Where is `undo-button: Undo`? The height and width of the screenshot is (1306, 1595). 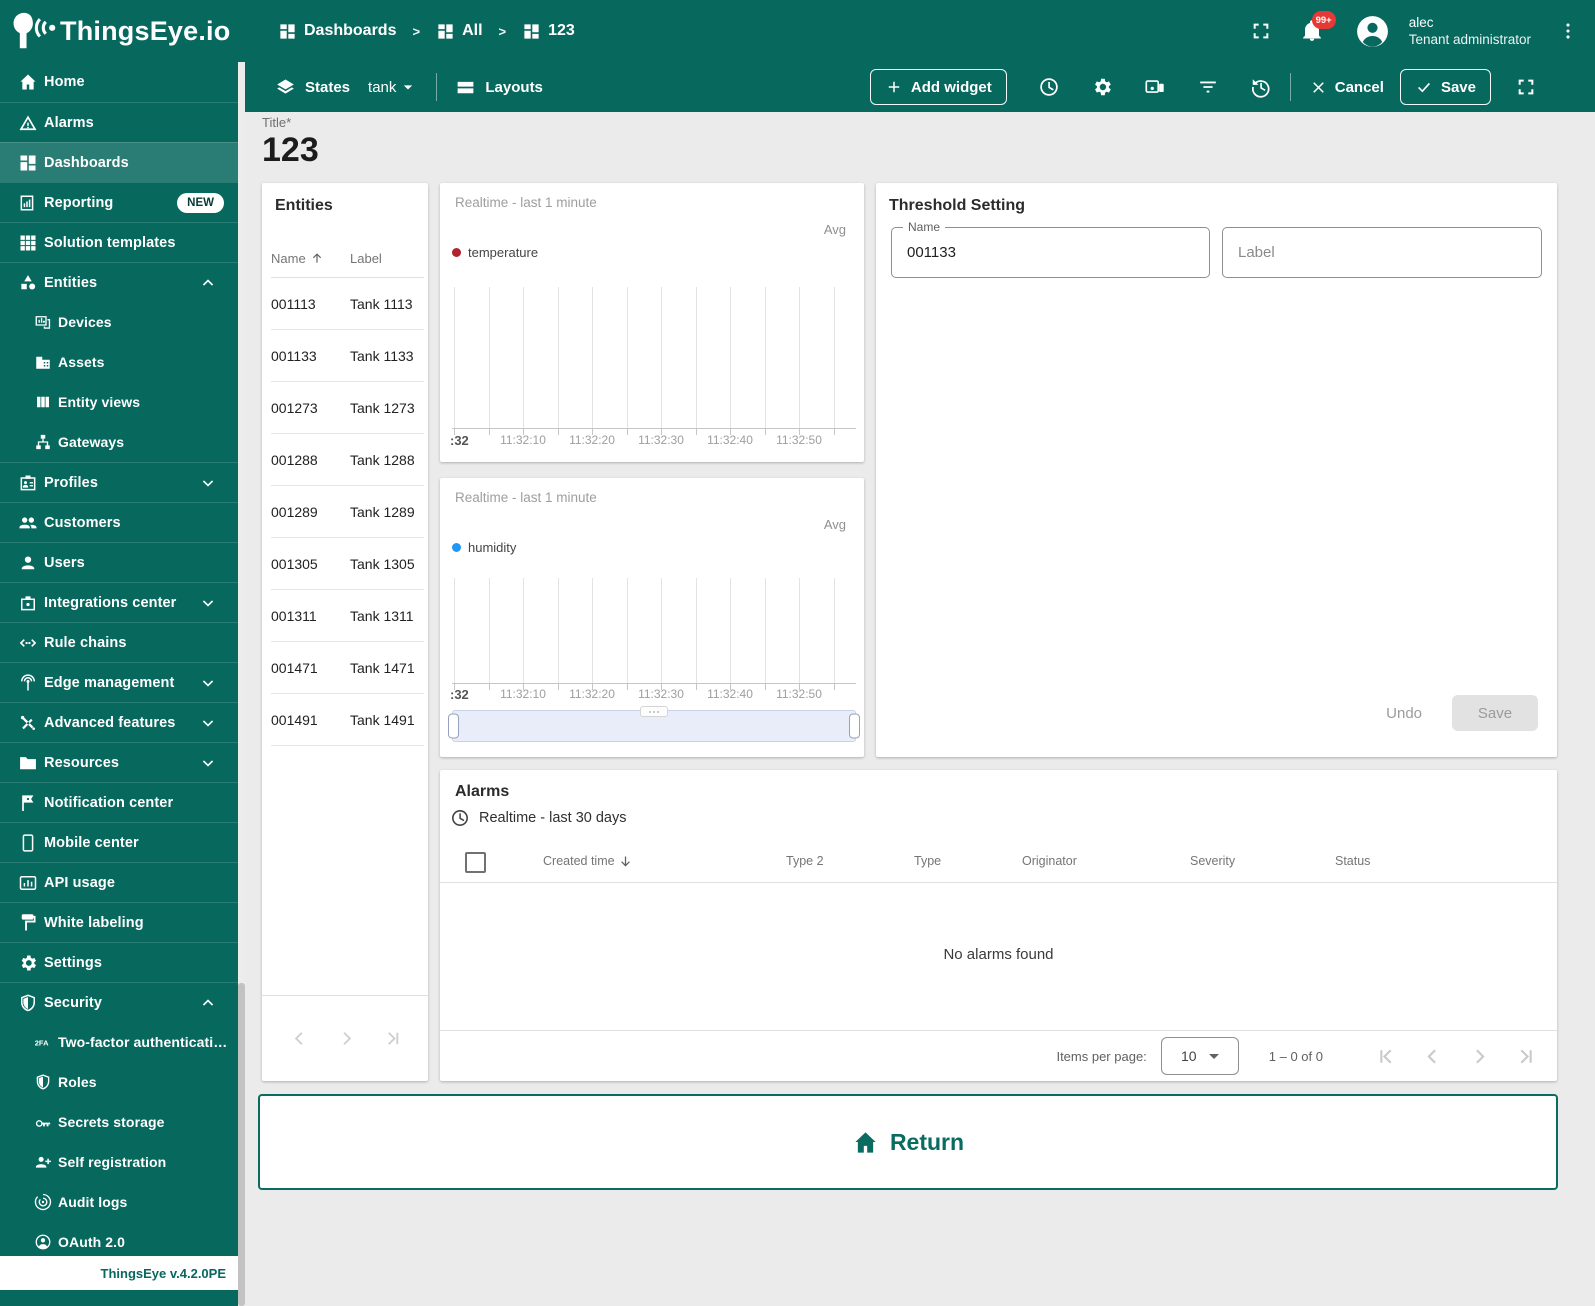 undo-button: Undo is located at coordinates (1404, 713).